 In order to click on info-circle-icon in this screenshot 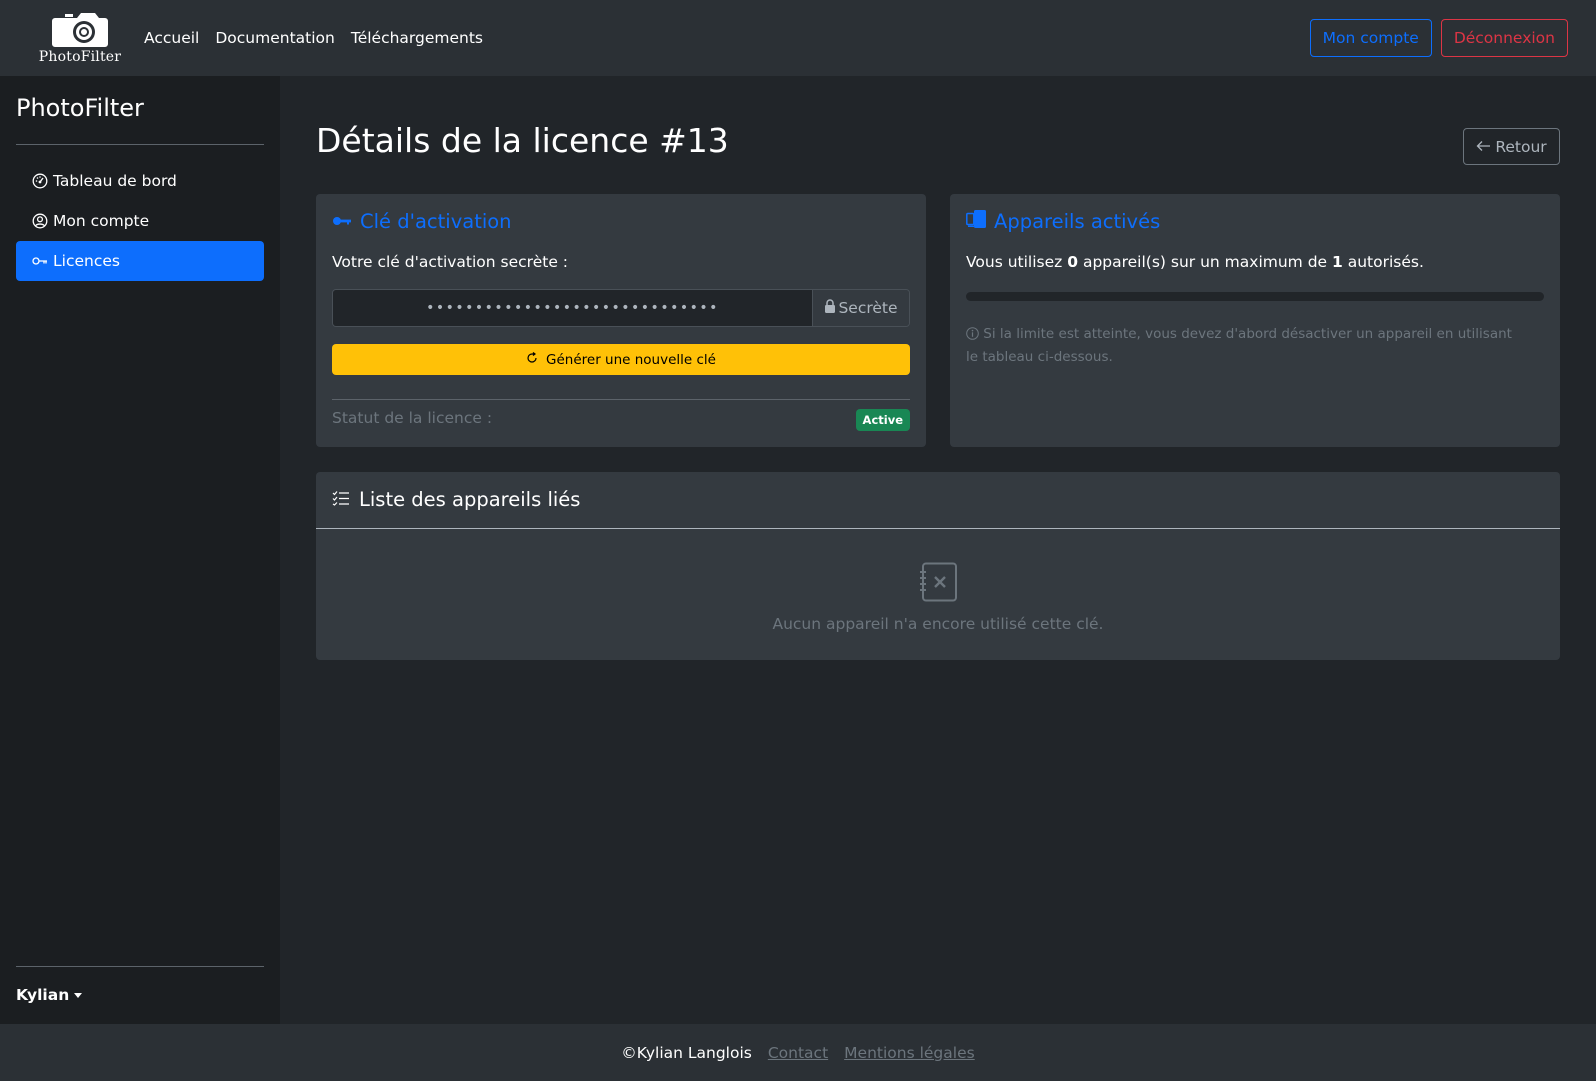, I will do `click(972, 336)`.